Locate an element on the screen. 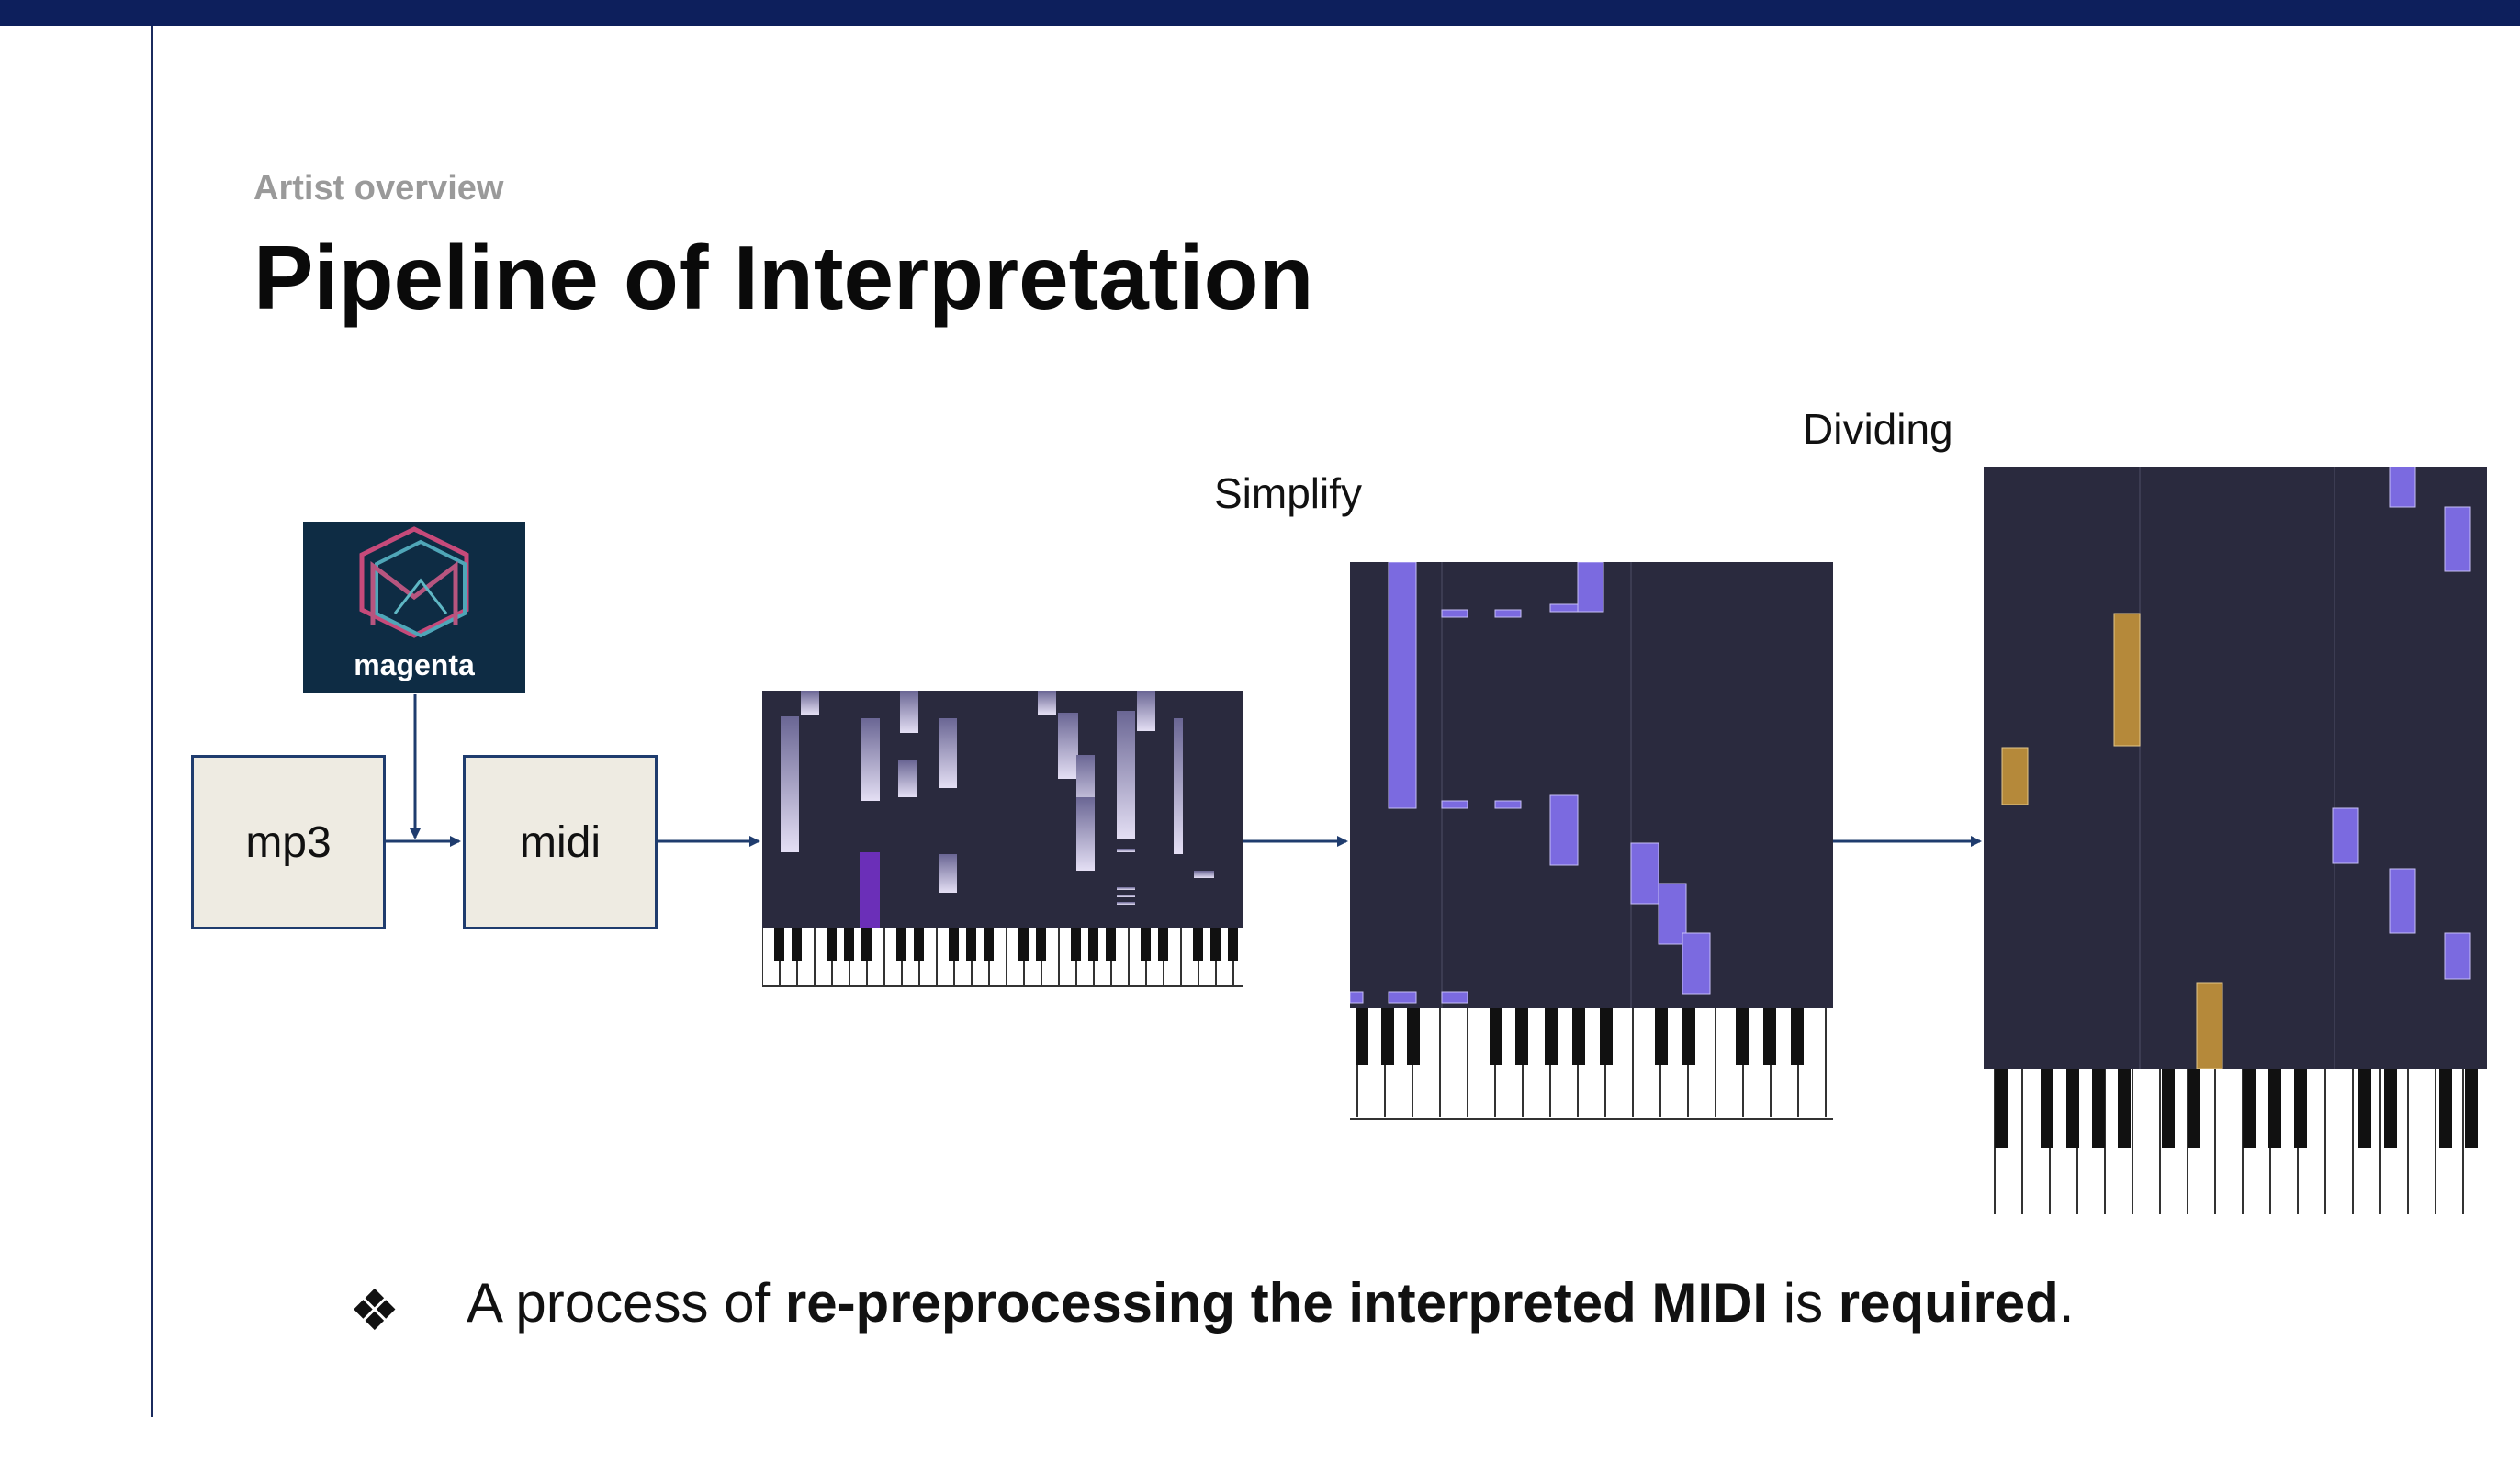  stage-label-simplify: Simplify is located at coordinates (1288, 493).